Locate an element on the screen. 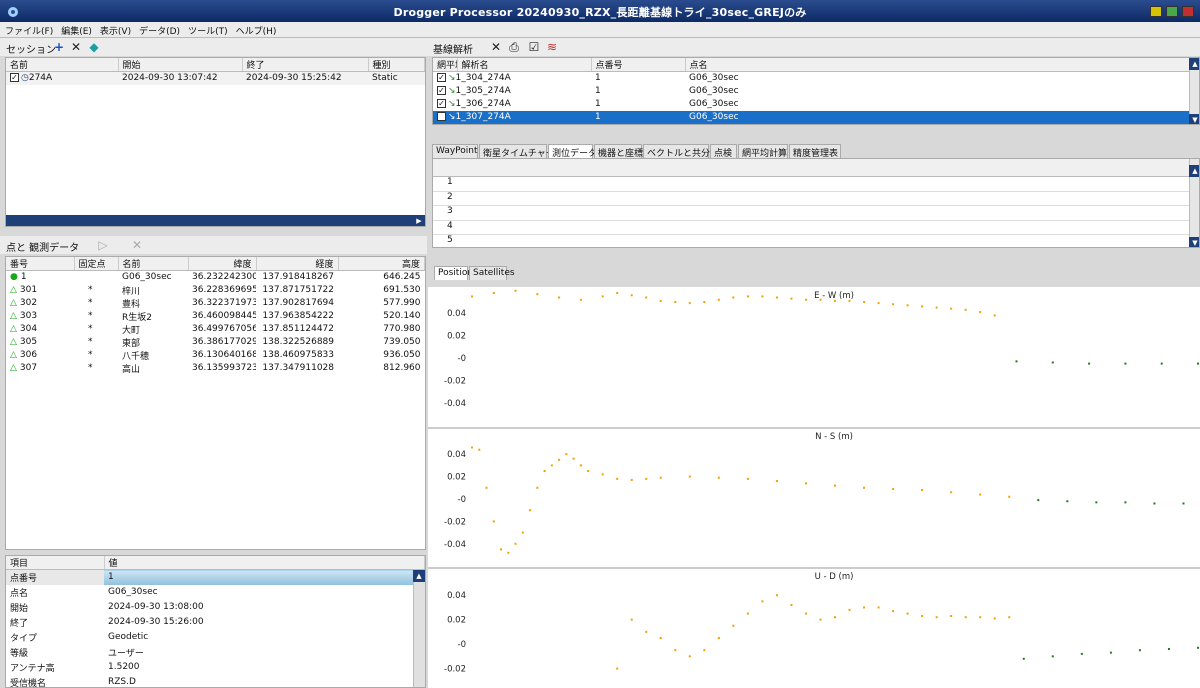 This screenshot has height=688, width=1200. property-row: 点番号 1 is located at coordinates (215, 577).